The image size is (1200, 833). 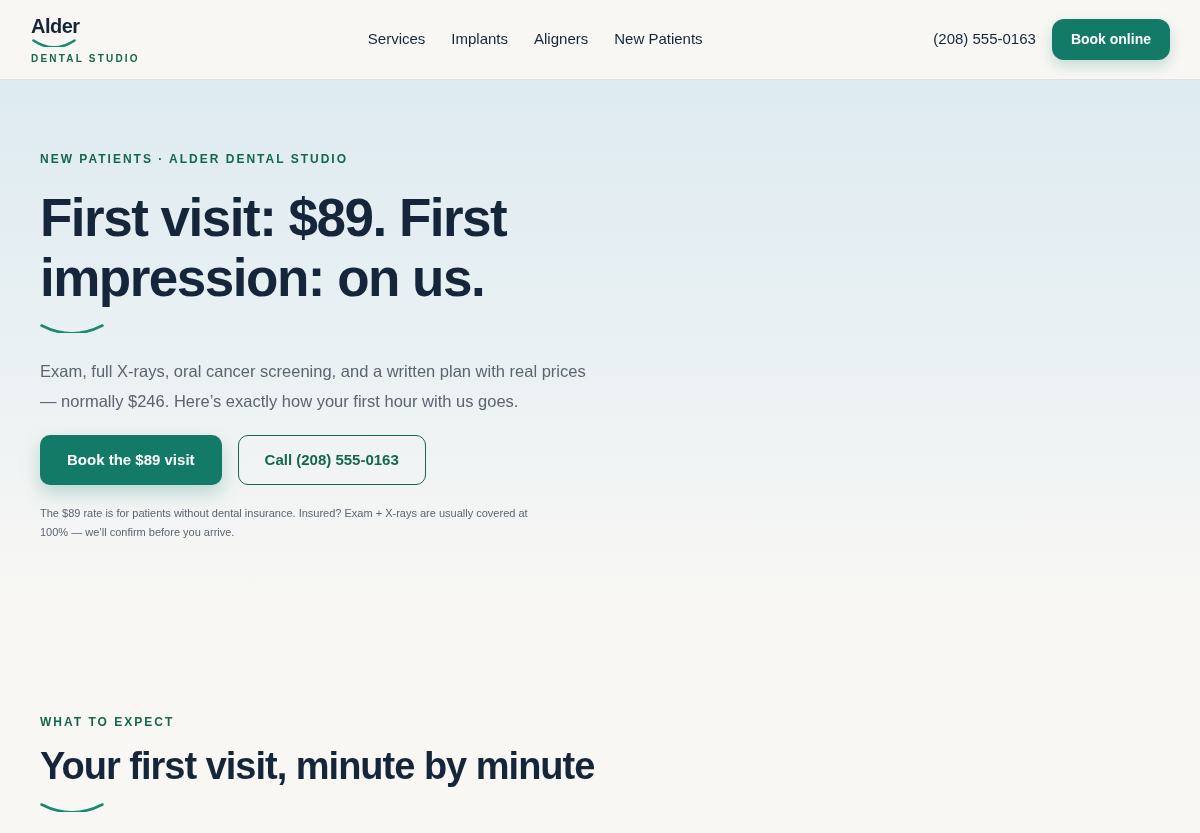 I want to click on nav-link: New Patients, so click(x=658, y=39).